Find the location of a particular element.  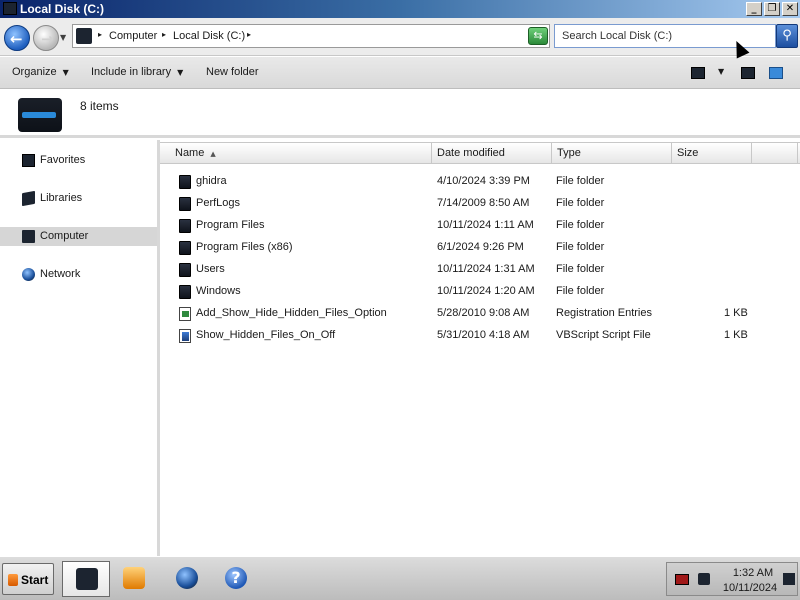

network-icon is located at coordinates (28, 274).